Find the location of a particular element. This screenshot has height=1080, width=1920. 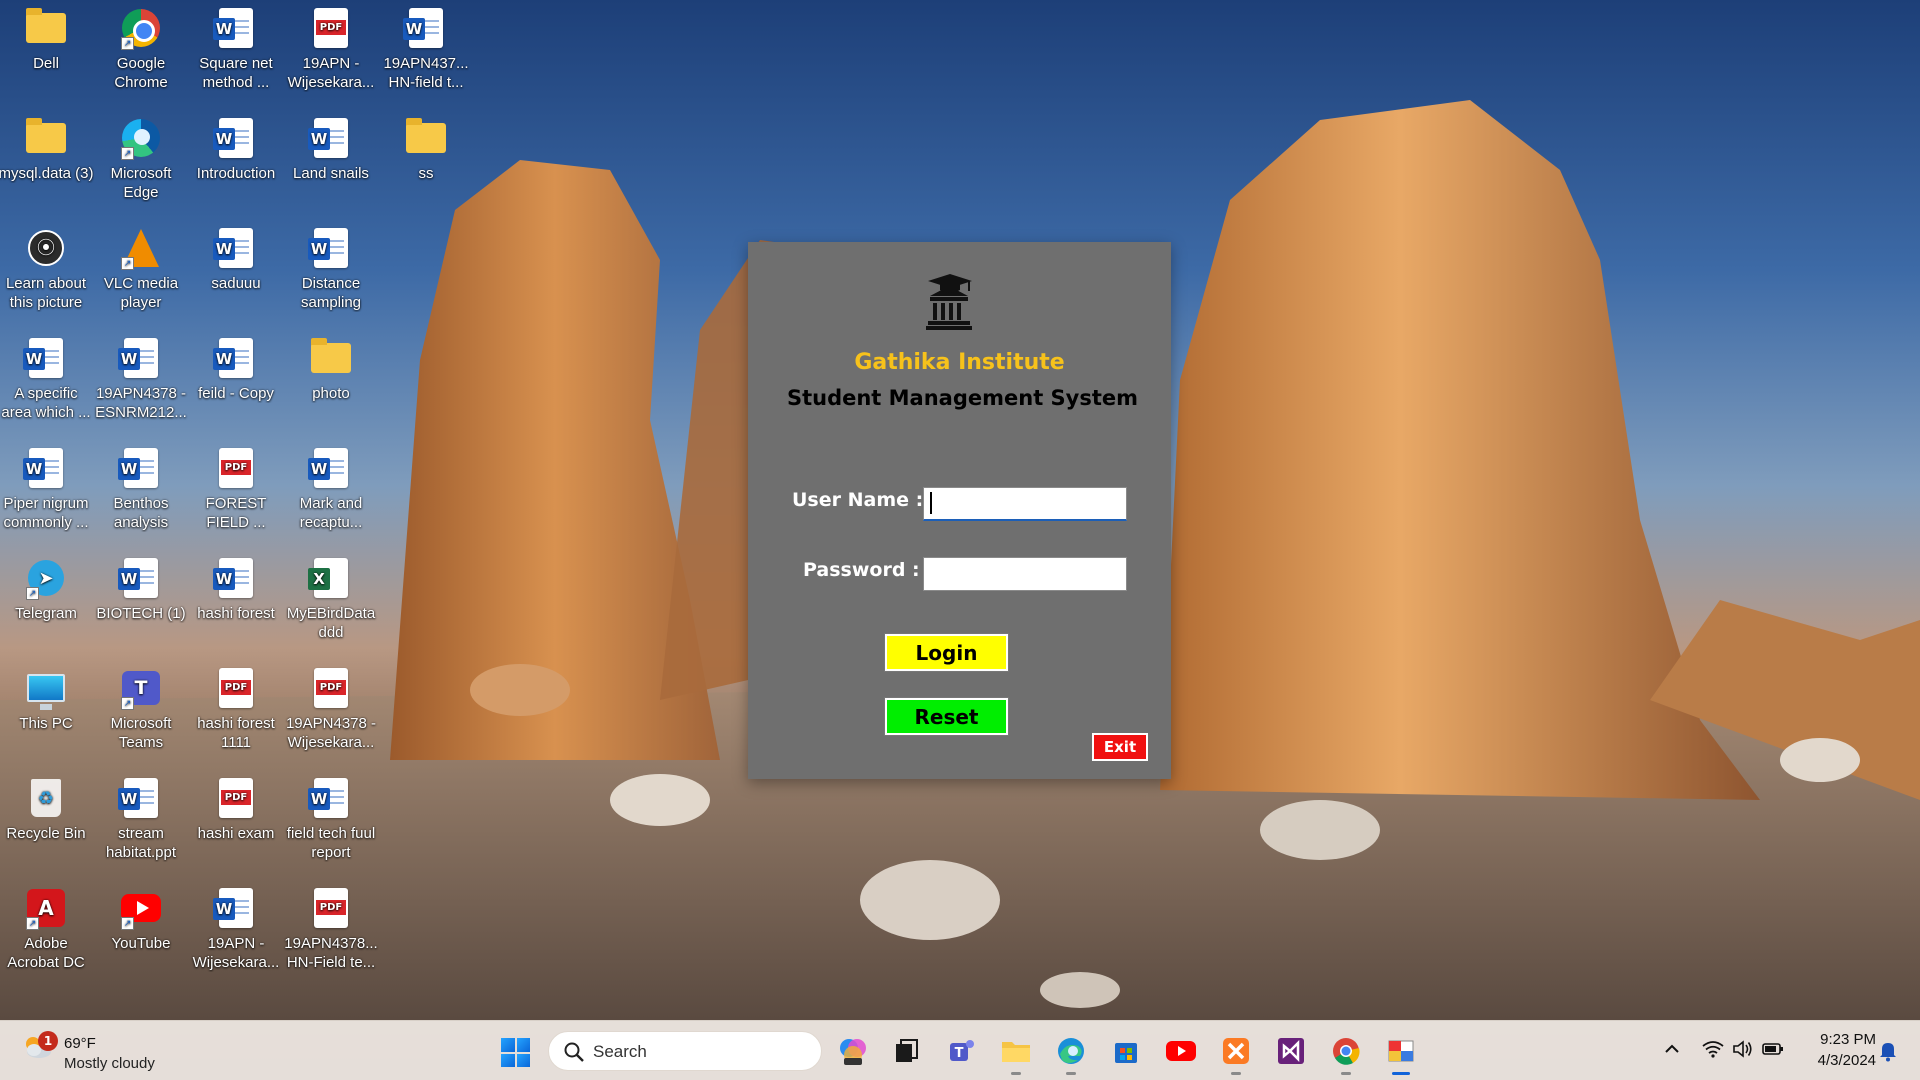

desktop-icon: ↗ Google Chrome is located at coordinates (141, 53).